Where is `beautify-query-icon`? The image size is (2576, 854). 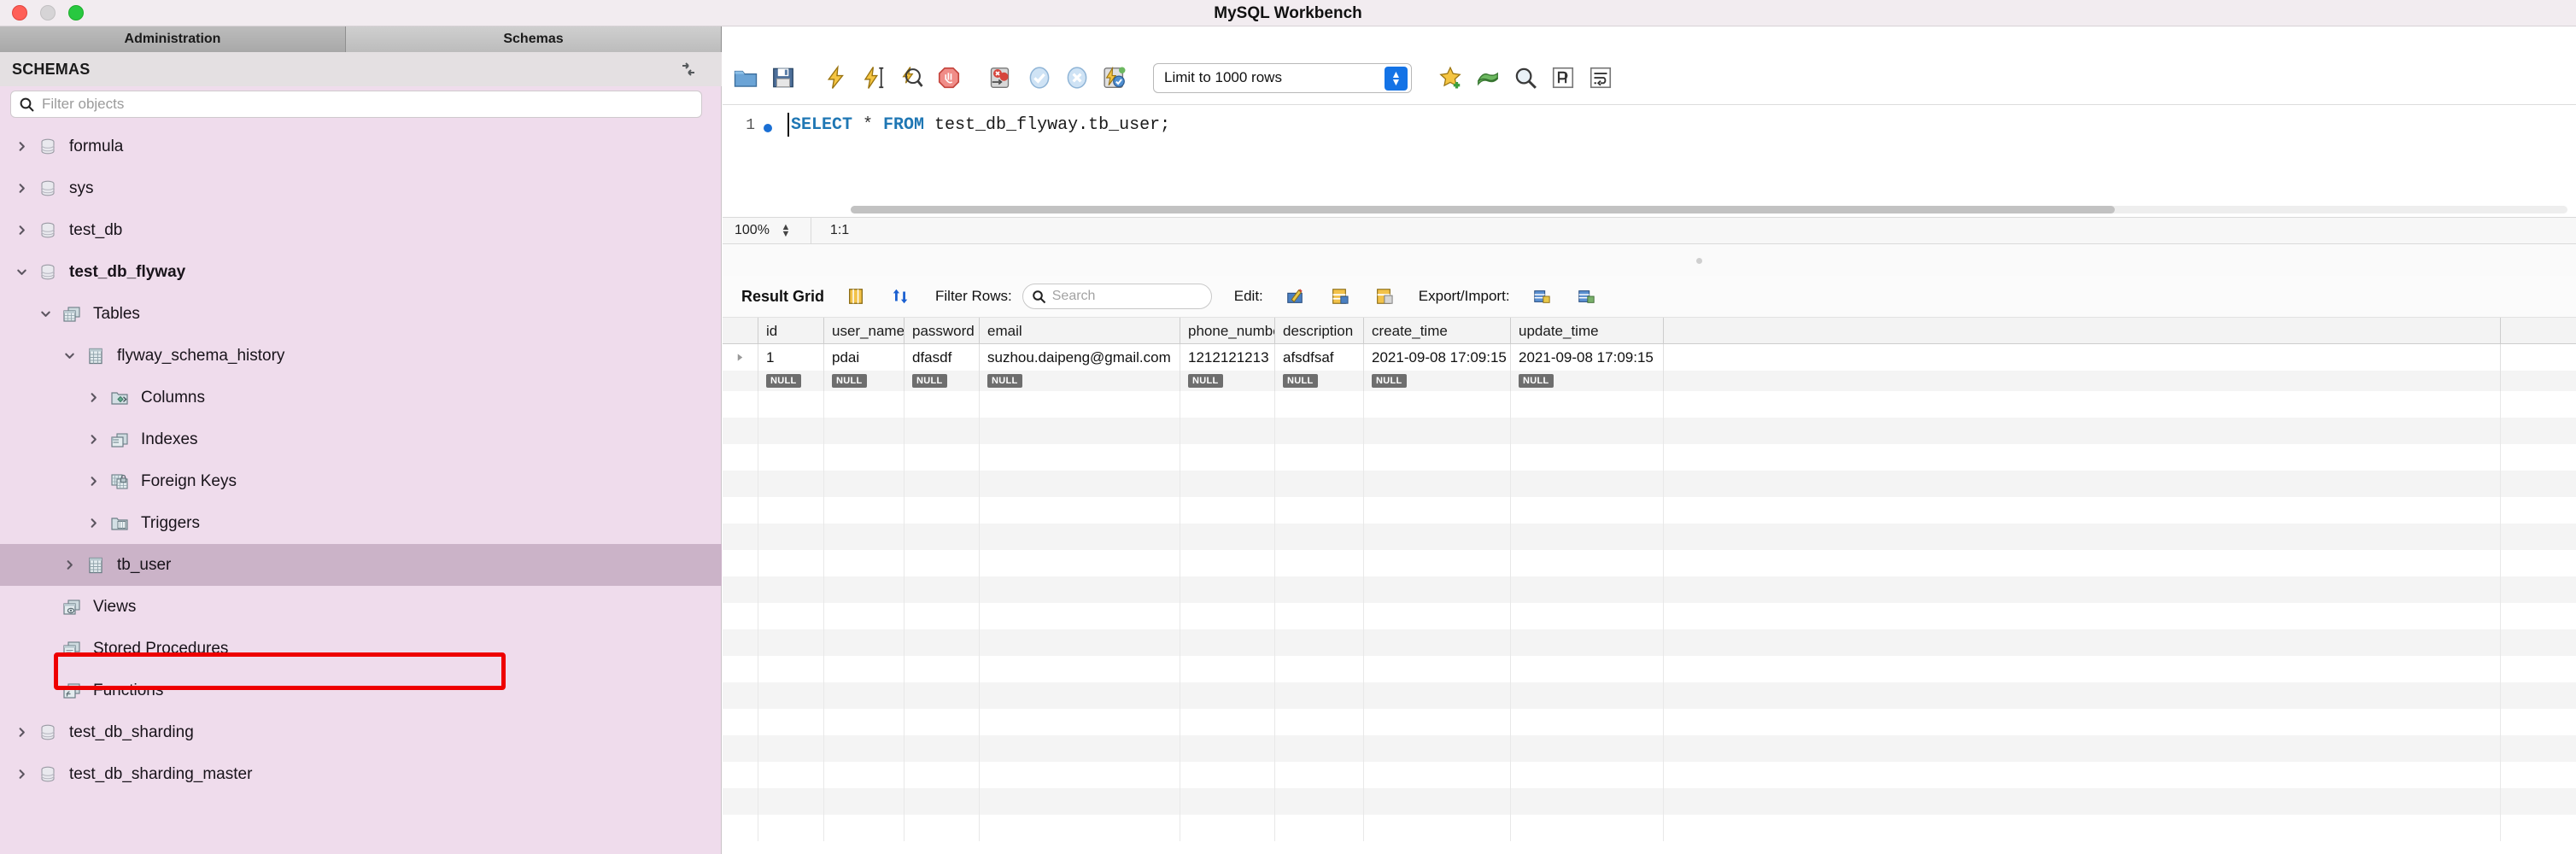 beautify-query-icon is located at coordinates (1450, 77).